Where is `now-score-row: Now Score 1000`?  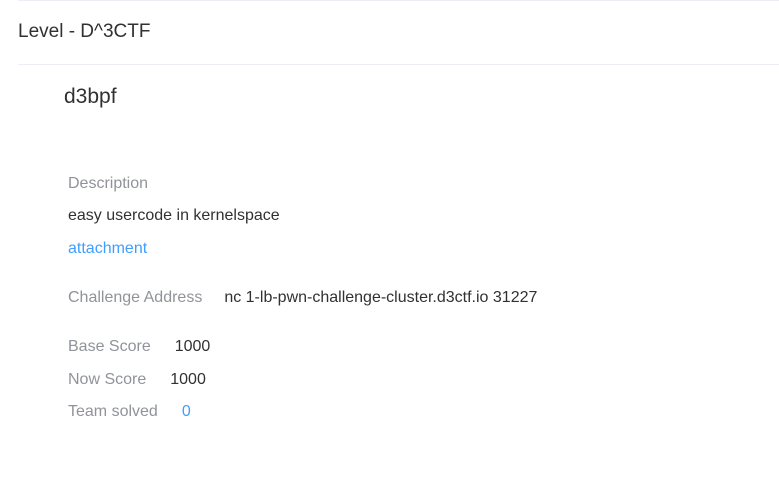
now-score-row: Now Score 1000 is located at coordinates (137, 380).